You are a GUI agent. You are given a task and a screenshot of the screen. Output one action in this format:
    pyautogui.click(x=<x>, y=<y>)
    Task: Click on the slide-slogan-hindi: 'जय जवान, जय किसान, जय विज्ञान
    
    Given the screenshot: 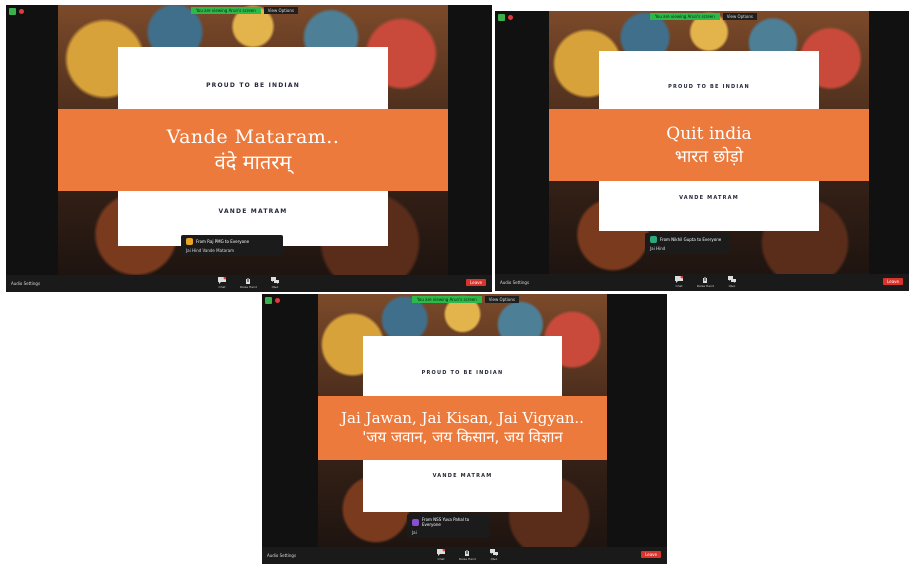 What is the action you would take?
    pyautogui.click(x=462, y=437)
    